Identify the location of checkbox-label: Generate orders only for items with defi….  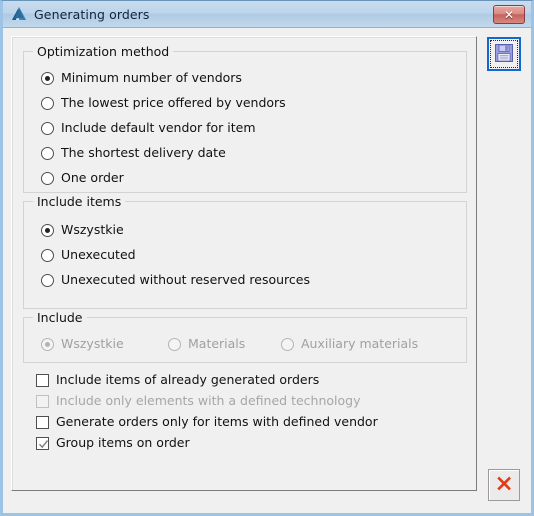
(217, 421).